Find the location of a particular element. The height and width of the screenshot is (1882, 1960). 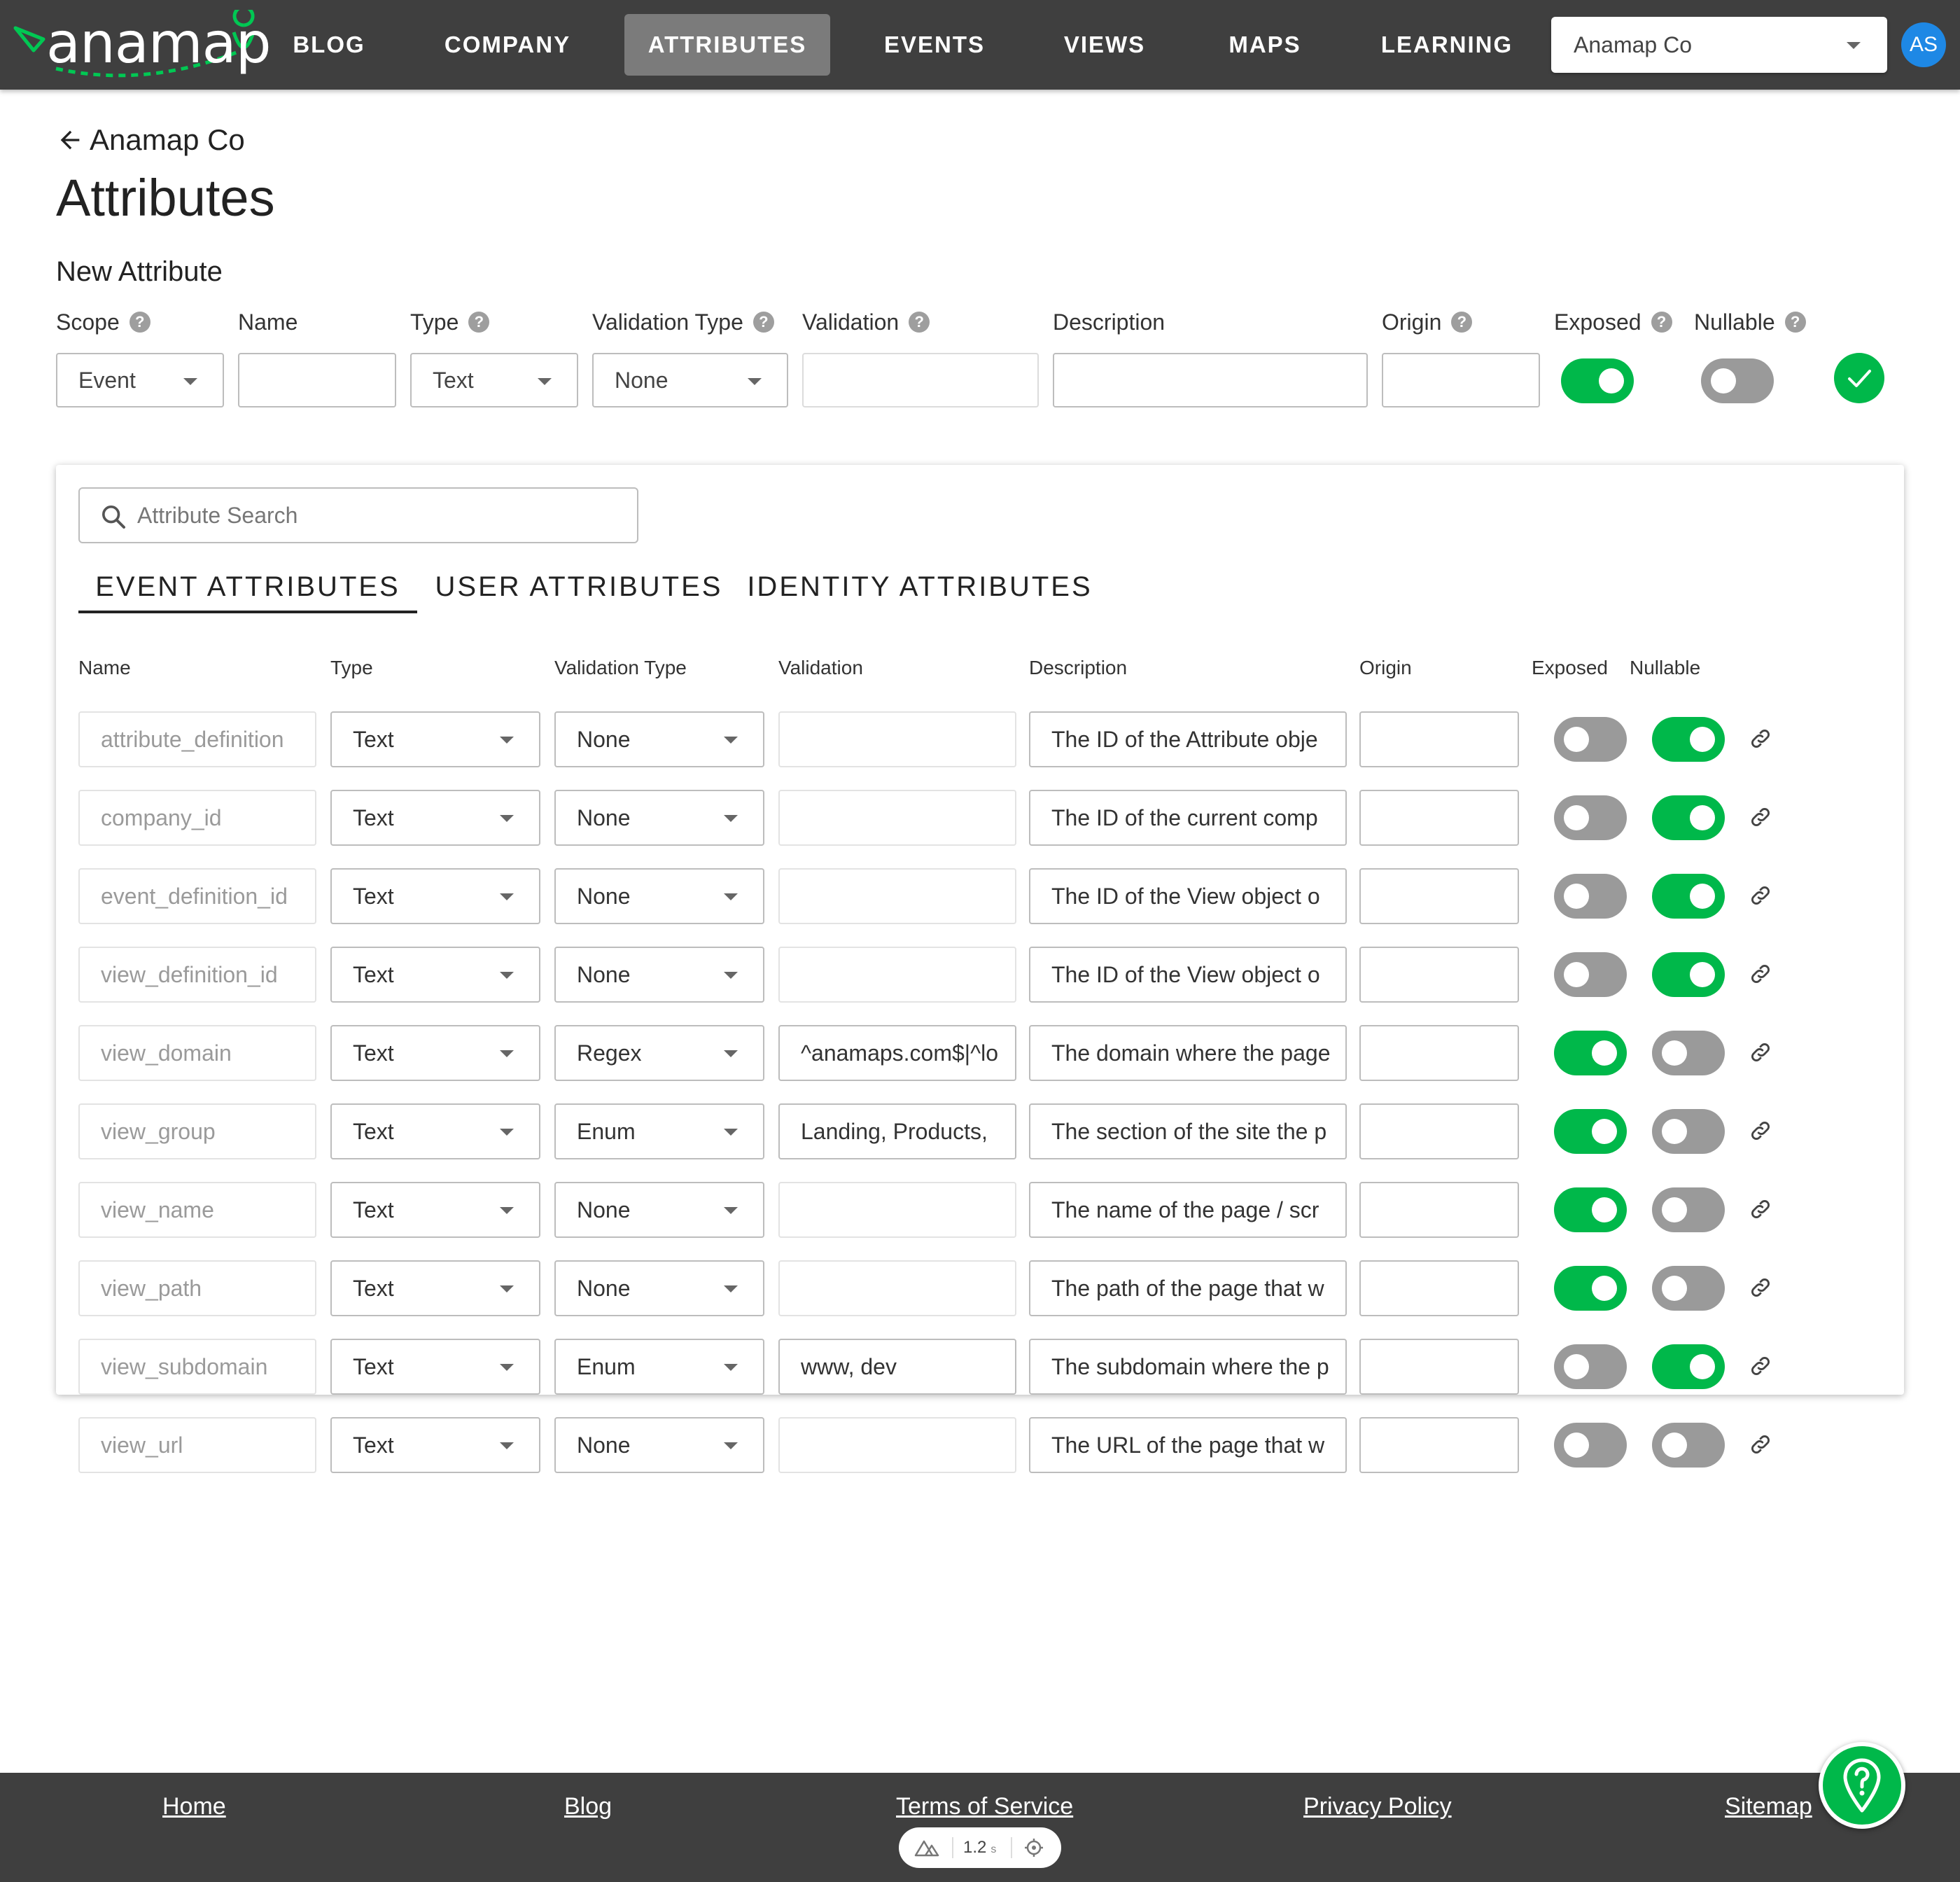

type-select: Text is located at coordinates (494, 380).